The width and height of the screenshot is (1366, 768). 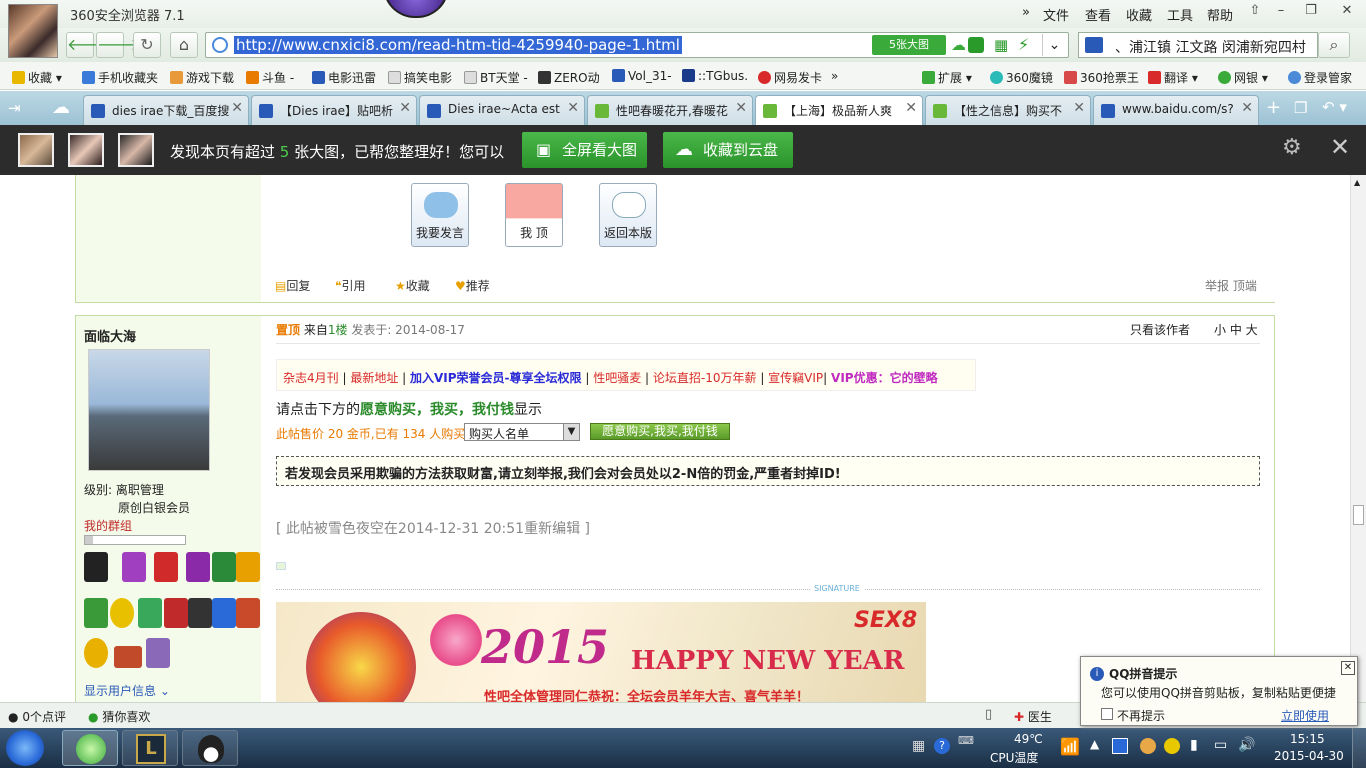 I want to click on bookmarks-more-icon: », so click(x=834, y=76).